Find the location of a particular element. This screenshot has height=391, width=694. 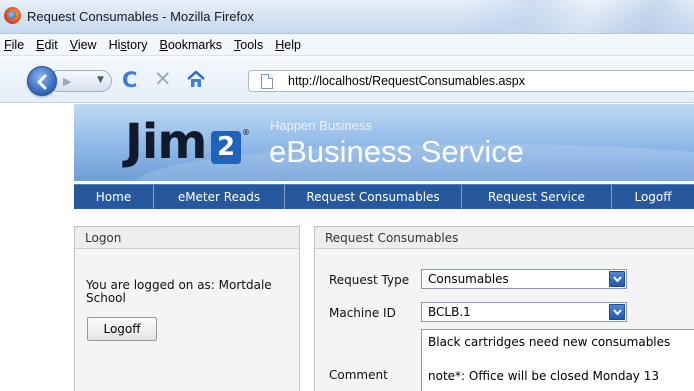

back-arrow-icon is located at coordinates (42, 82).